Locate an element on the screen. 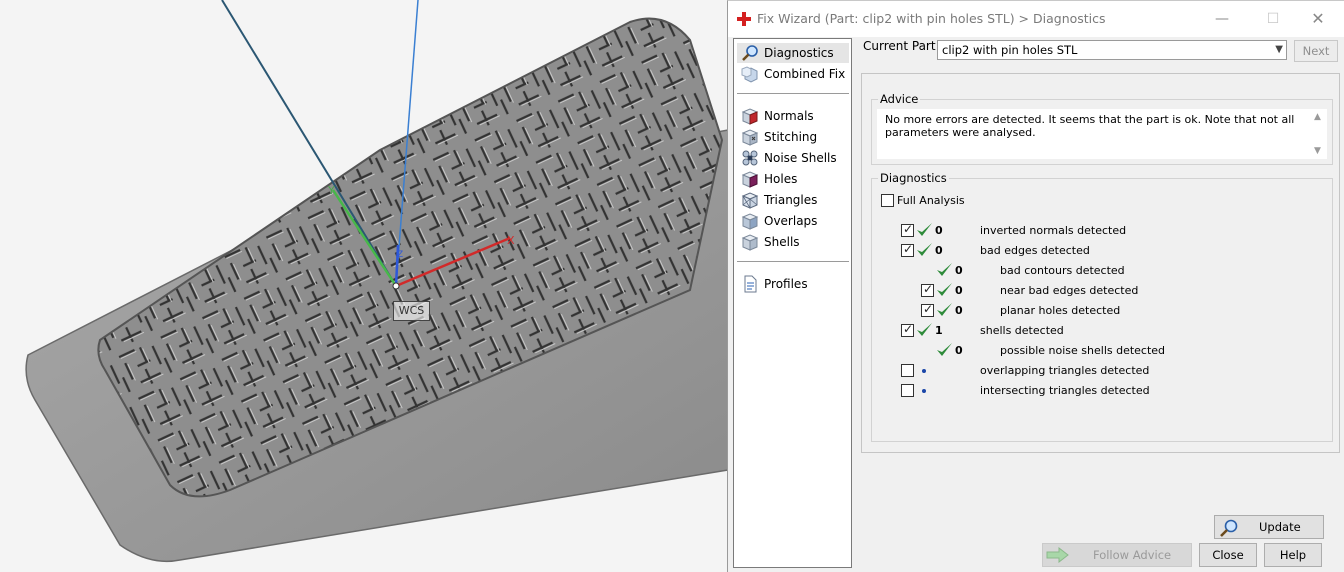 Image resolution: width=1344 pixels, height=572 pixels. diagnostic-label: bad contours detected is located at coordinates (1062, 270).